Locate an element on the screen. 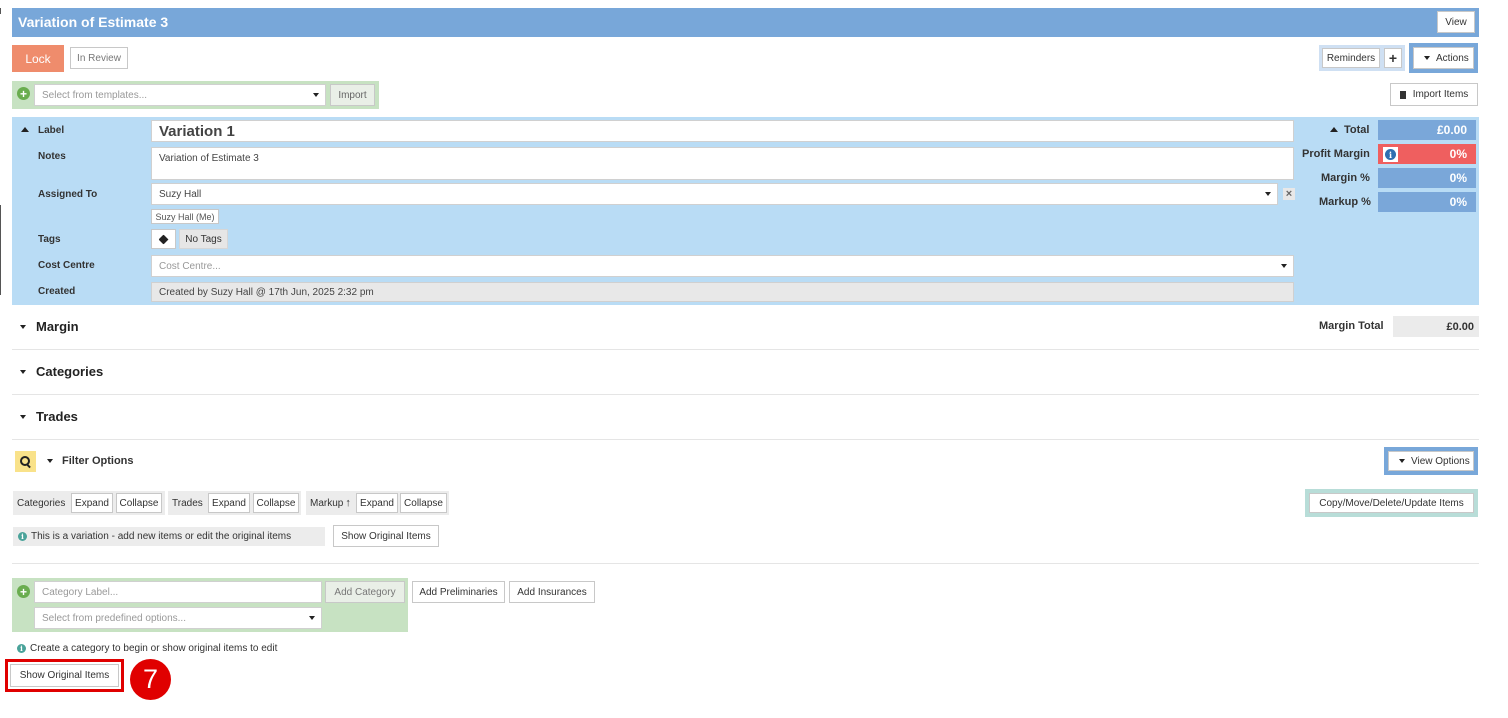 The width and height of the screenshot is (1508, 718). trades-section-title: Trades is located at coordinates (57, 416).